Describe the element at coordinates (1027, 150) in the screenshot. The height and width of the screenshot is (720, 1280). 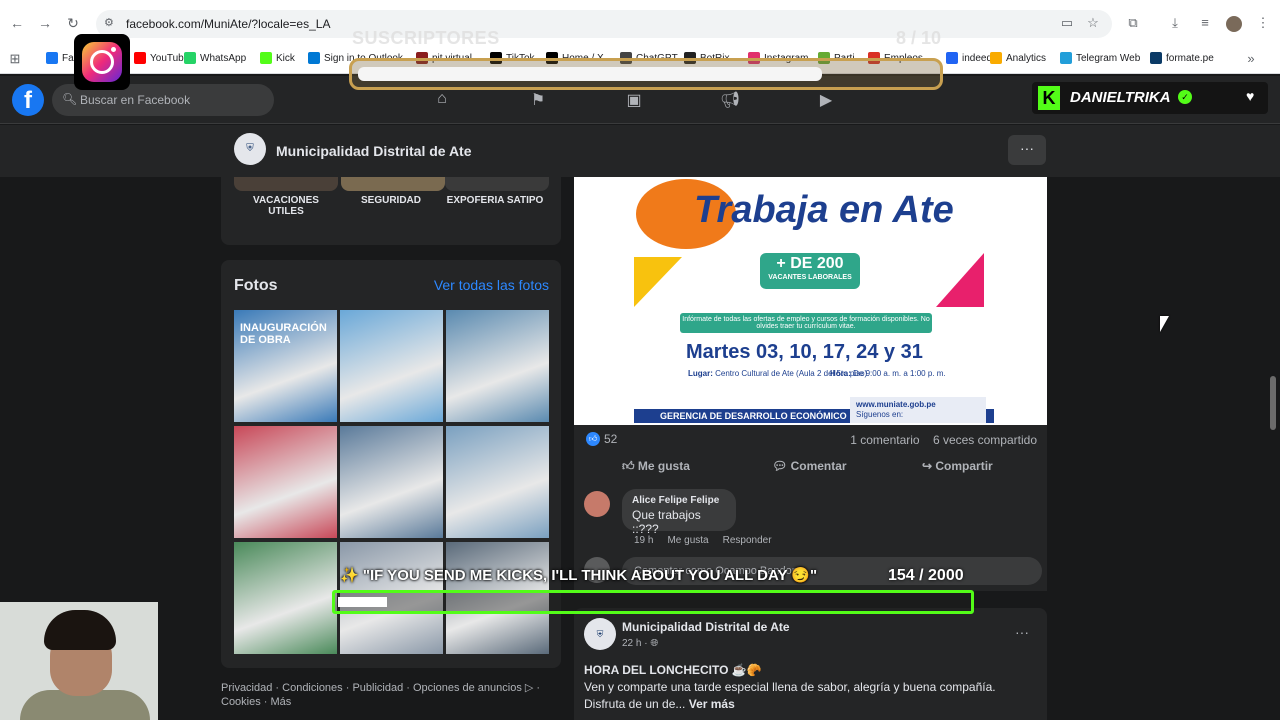
I see `more-options-button: ···` at that location.